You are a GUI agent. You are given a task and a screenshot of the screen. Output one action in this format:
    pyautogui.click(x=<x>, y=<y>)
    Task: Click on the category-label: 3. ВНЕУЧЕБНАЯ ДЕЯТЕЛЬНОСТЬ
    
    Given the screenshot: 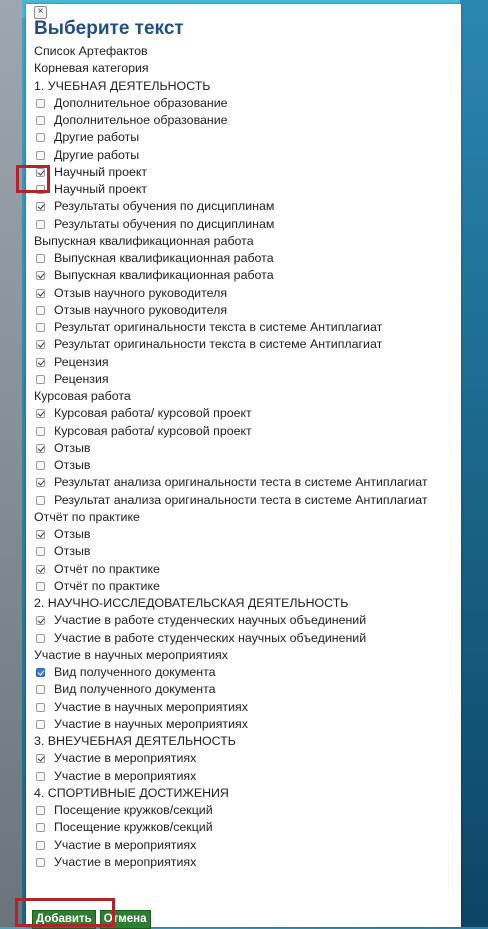 What is the action you would take?
    pyautogui.click(x=135, y=741)
    